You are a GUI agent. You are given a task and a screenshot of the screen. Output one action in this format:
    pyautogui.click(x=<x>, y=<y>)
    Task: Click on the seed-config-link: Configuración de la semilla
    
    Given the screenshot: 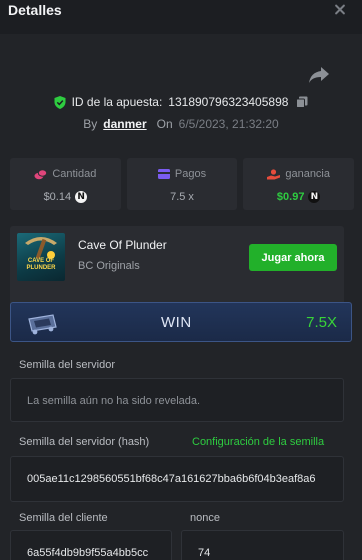 What is the action you would take?
    pyautogui.click(x=258, y=442)
    